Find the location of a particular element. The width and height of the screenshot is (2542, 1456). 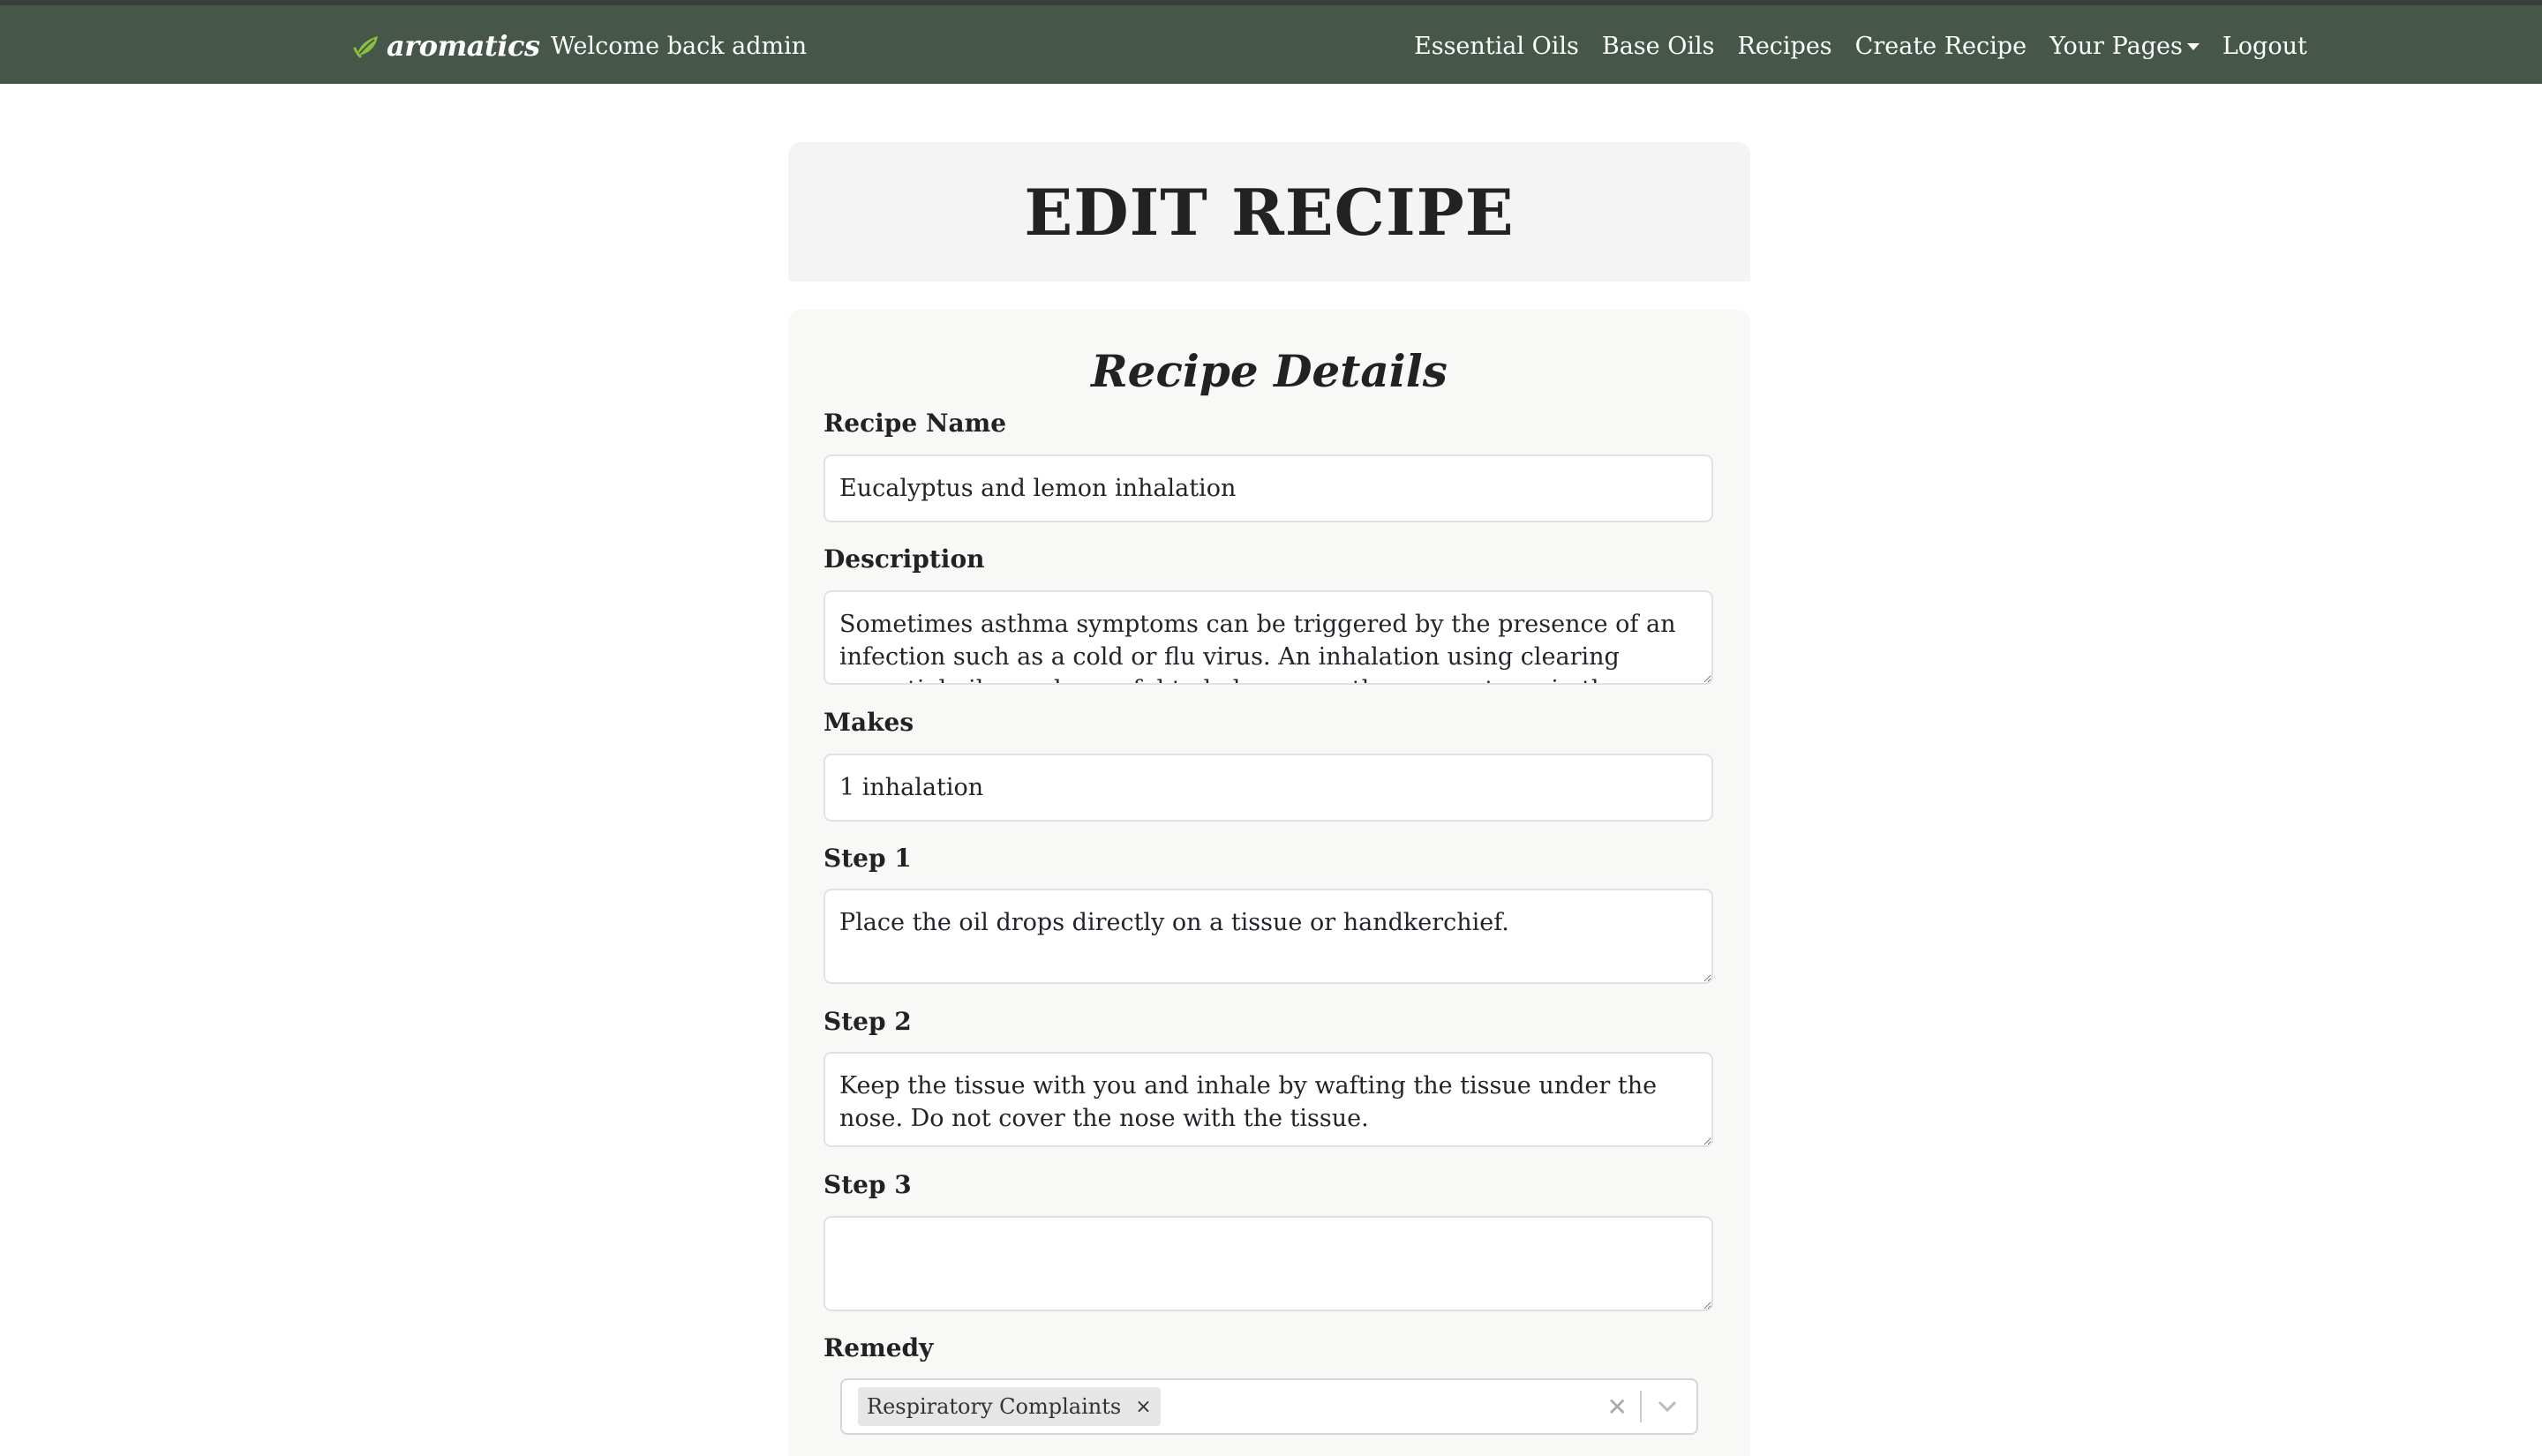

brand-name: aromatics is located at coordinates (463, 46).